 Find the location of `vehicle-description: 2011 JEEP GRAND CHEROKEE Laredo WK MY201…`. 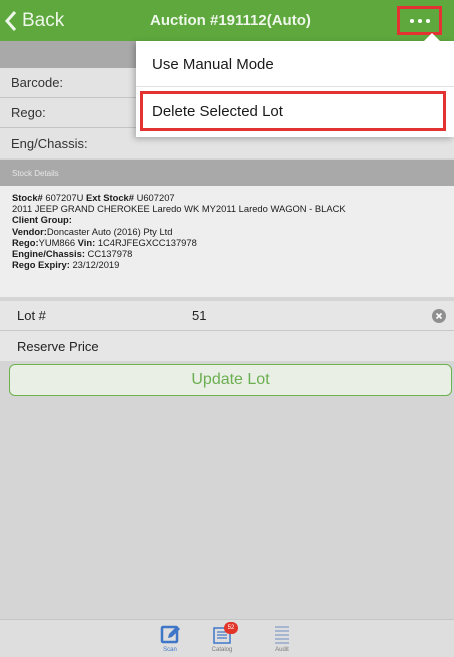

vehicle-description: 2011 JEEP GRAND CHEROKEE Laredo WK MY201… is located at coordinates (179, 209).